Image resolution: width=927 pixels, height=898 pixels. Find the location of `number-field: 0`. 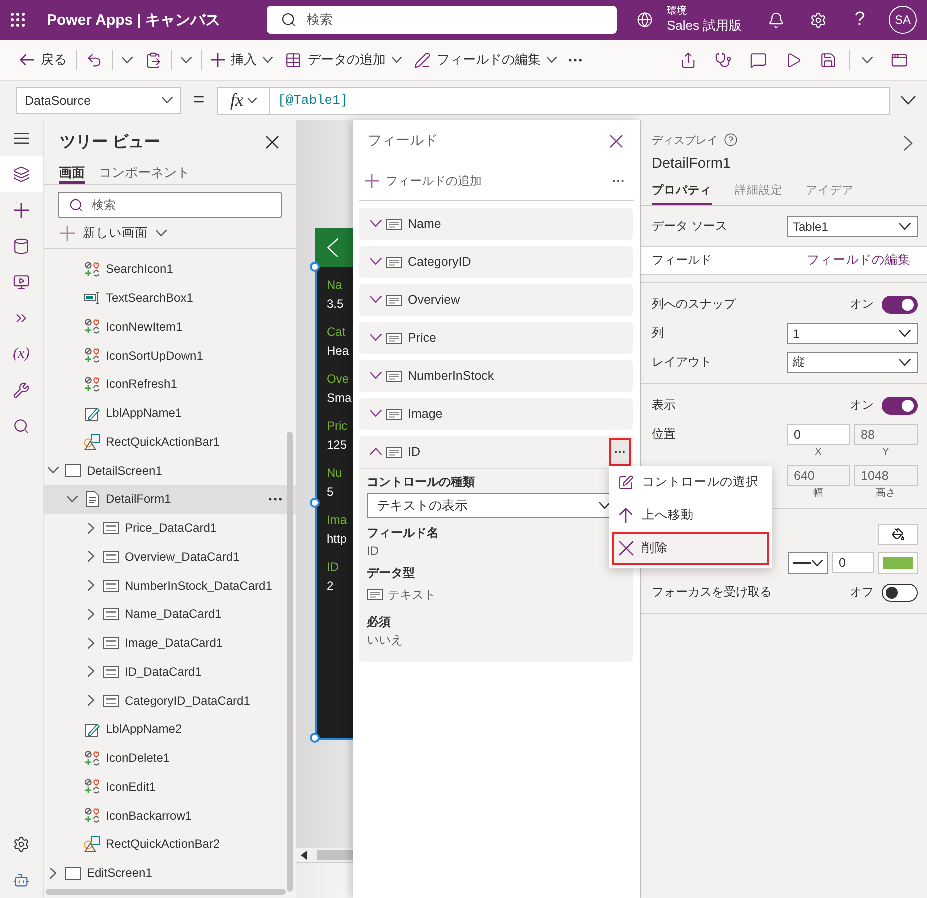

number-field: 0 is located at coordinates (818, 434).